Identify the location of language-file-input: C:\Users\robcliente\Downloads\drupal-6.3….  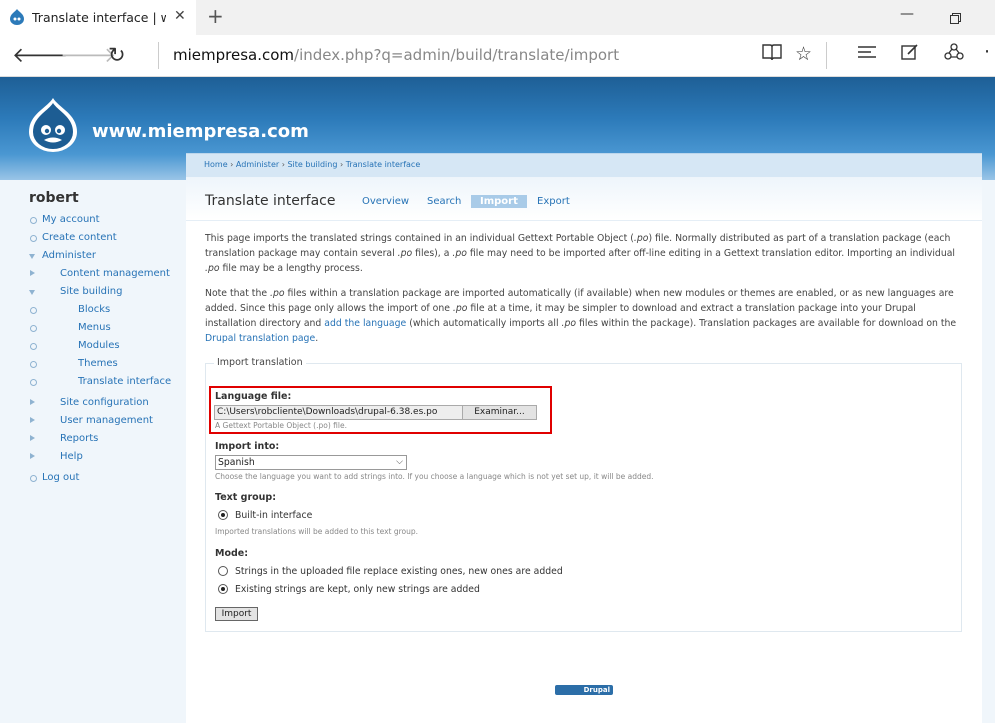
(339, 412).